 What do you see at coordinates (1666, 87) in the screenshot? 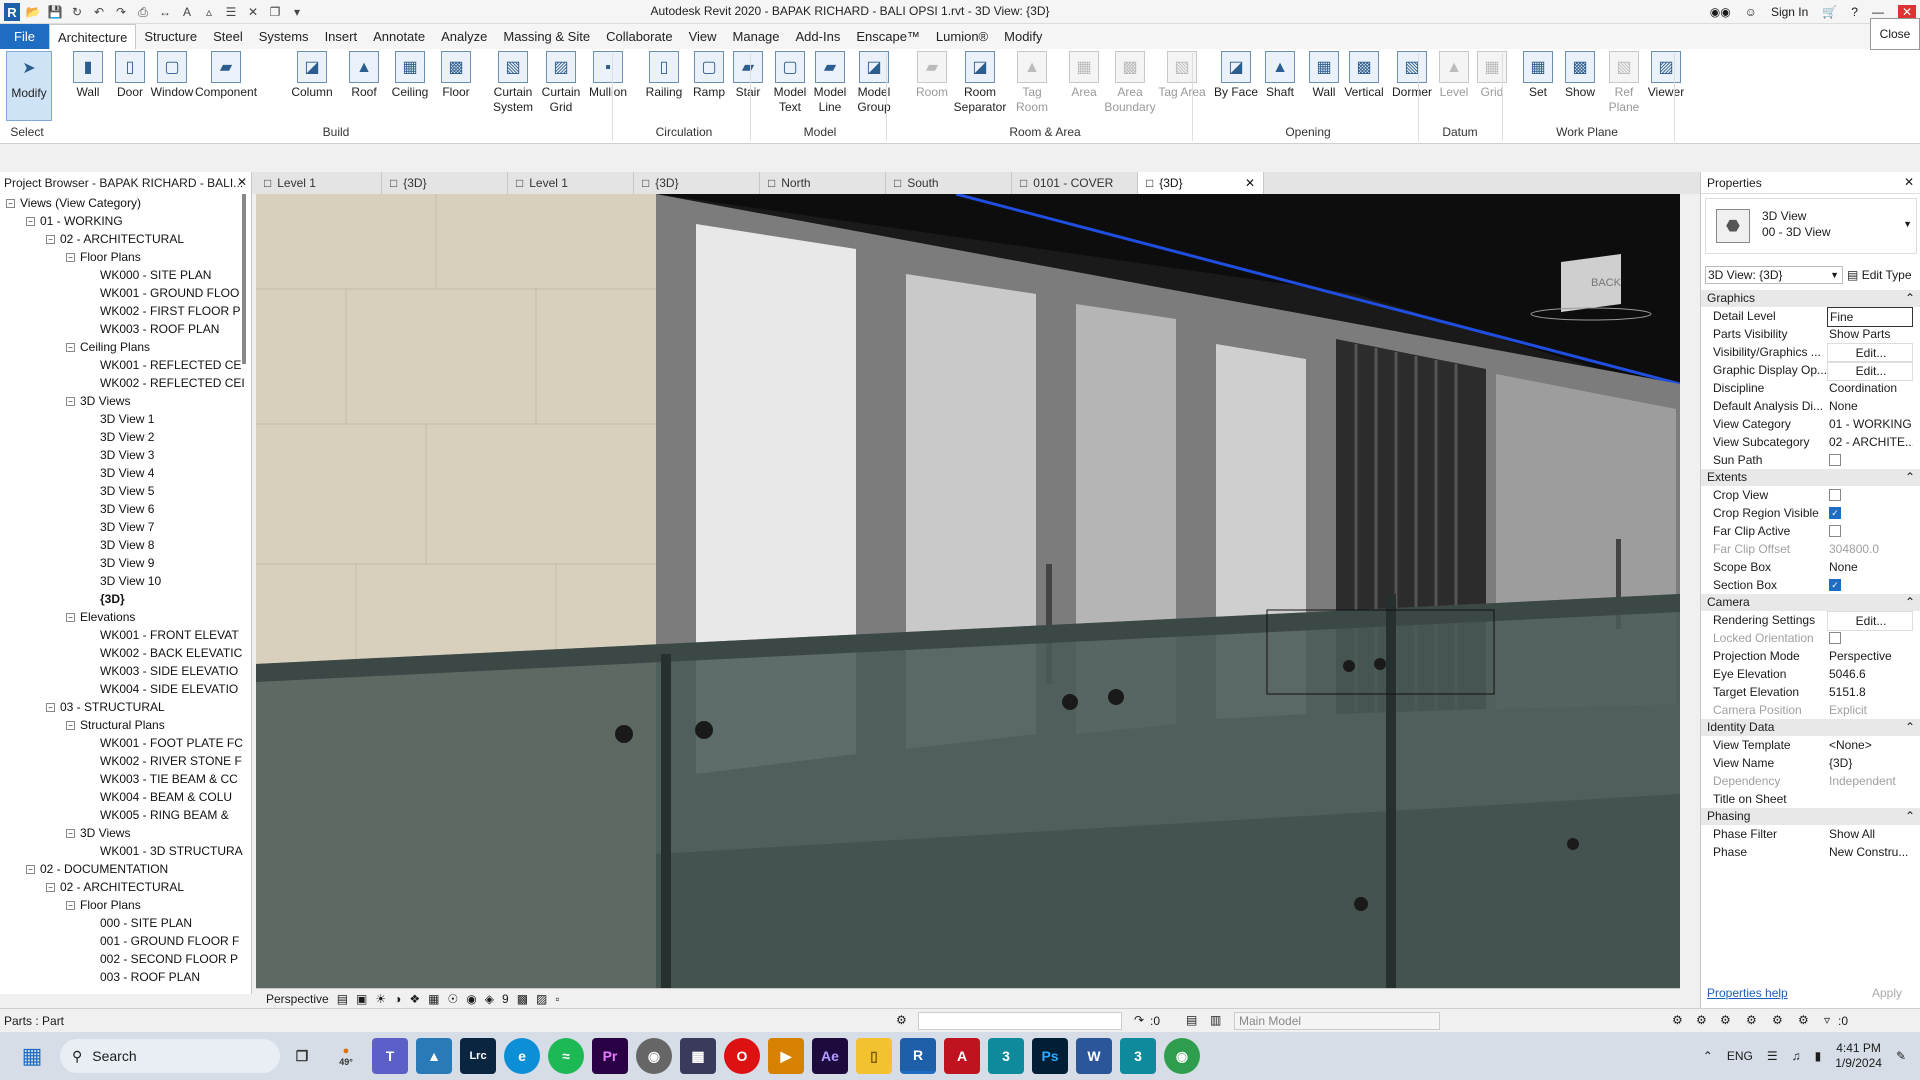
I see `viewer-tool: ▨ Viewer` at bounding box center [1666, 87].